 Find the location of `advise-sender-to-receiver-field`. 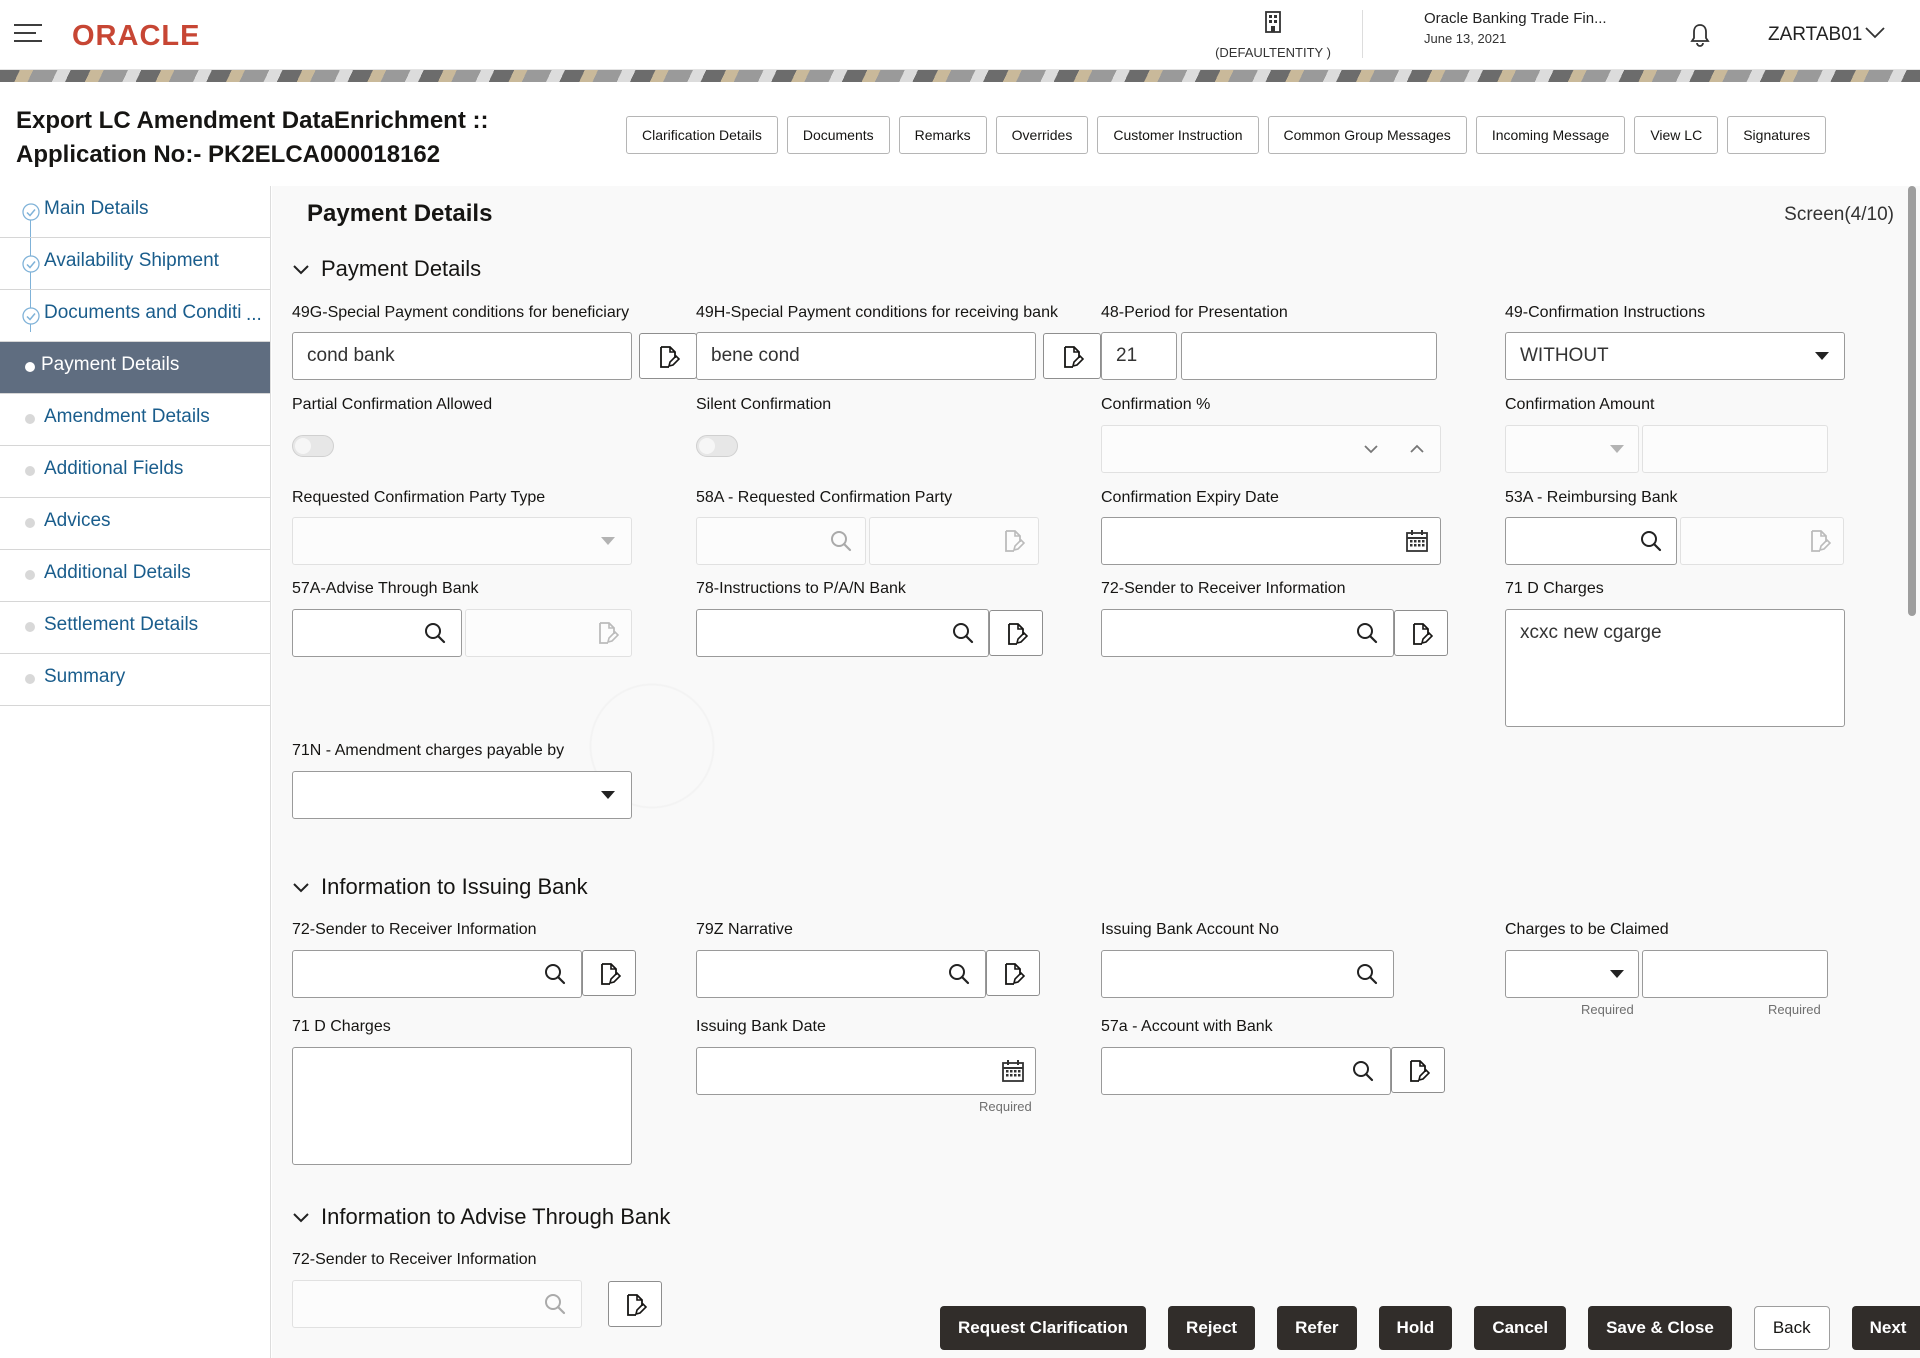

advise-sender-to-receiver-field is located at coordinates (437, 1304).